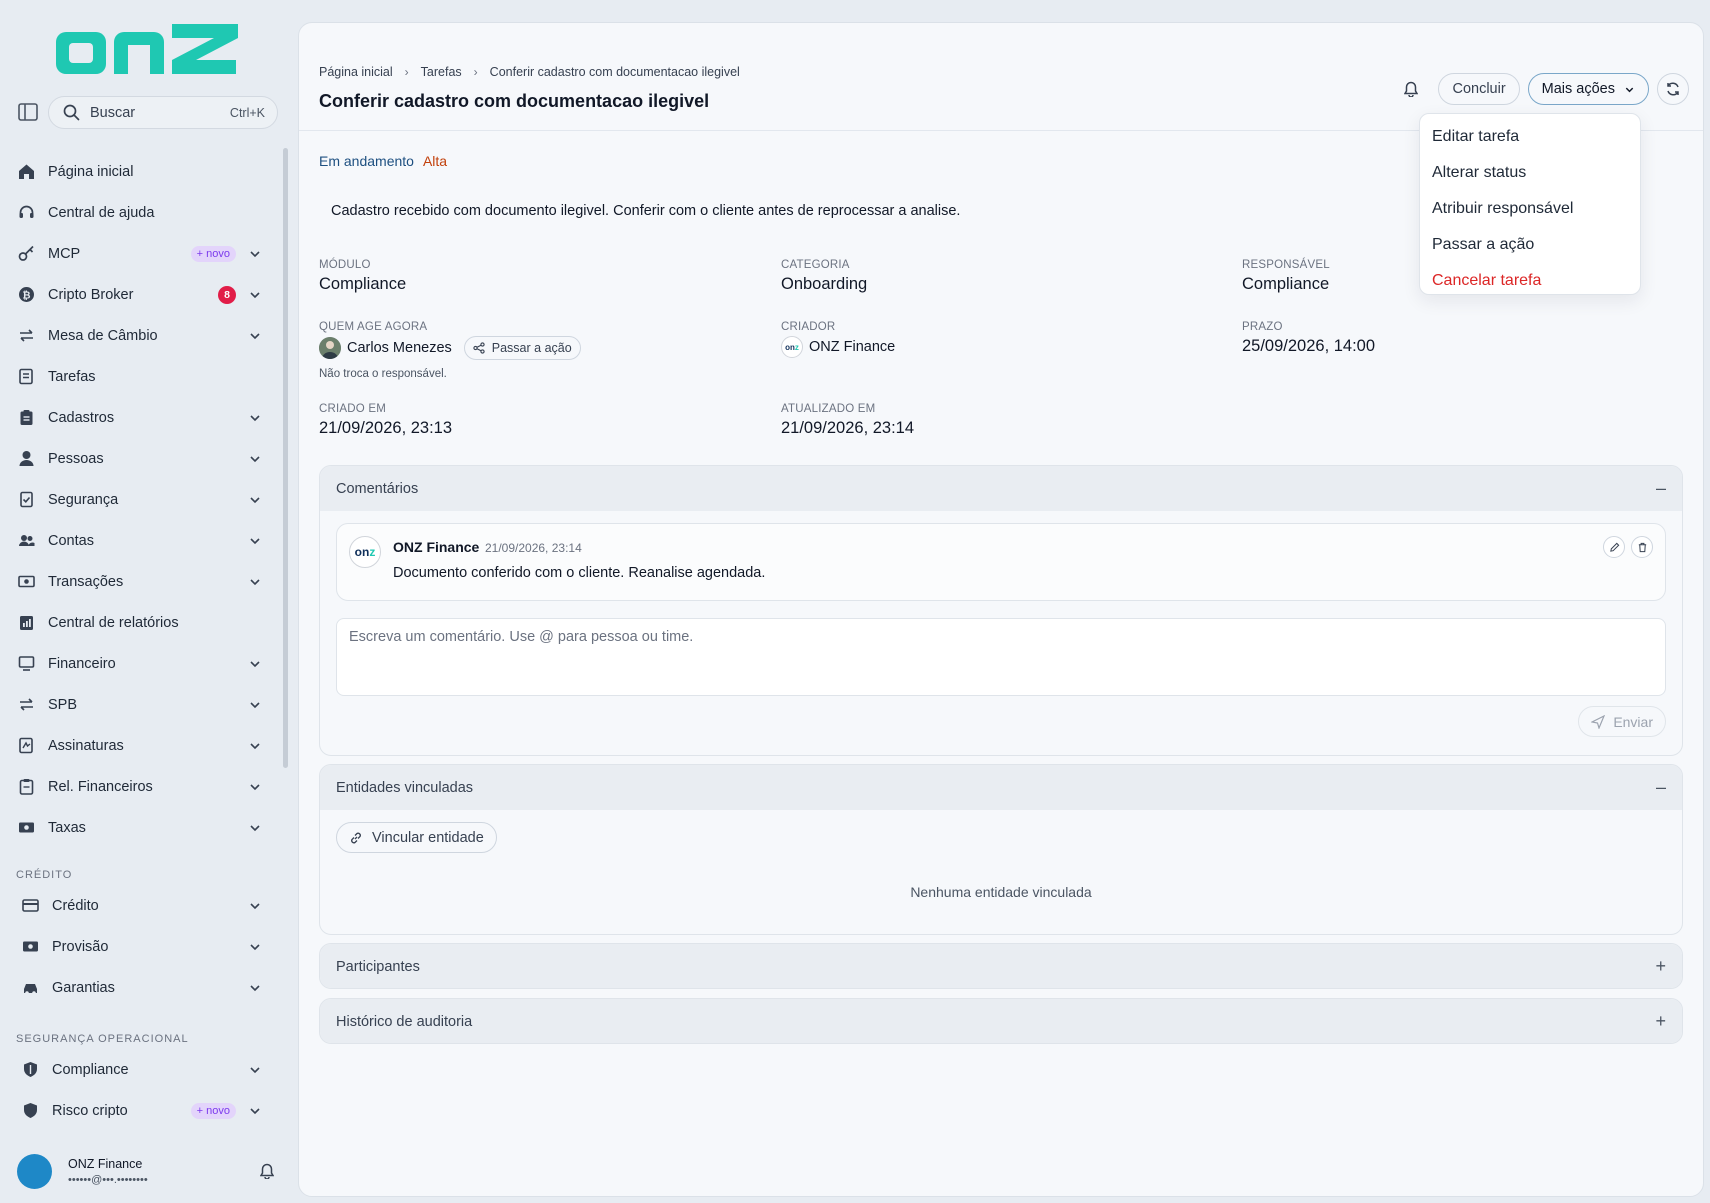  I want to click on send-label: Enviar, so click(1633, 721).